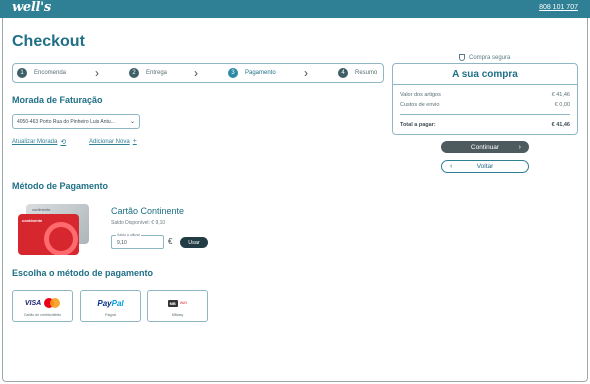 The image size is (590, 384). Describe the element at coordinates (485, 105) in the screenshot. I see `summary-row-shipping: Custos de envio € 0,00` at that location.